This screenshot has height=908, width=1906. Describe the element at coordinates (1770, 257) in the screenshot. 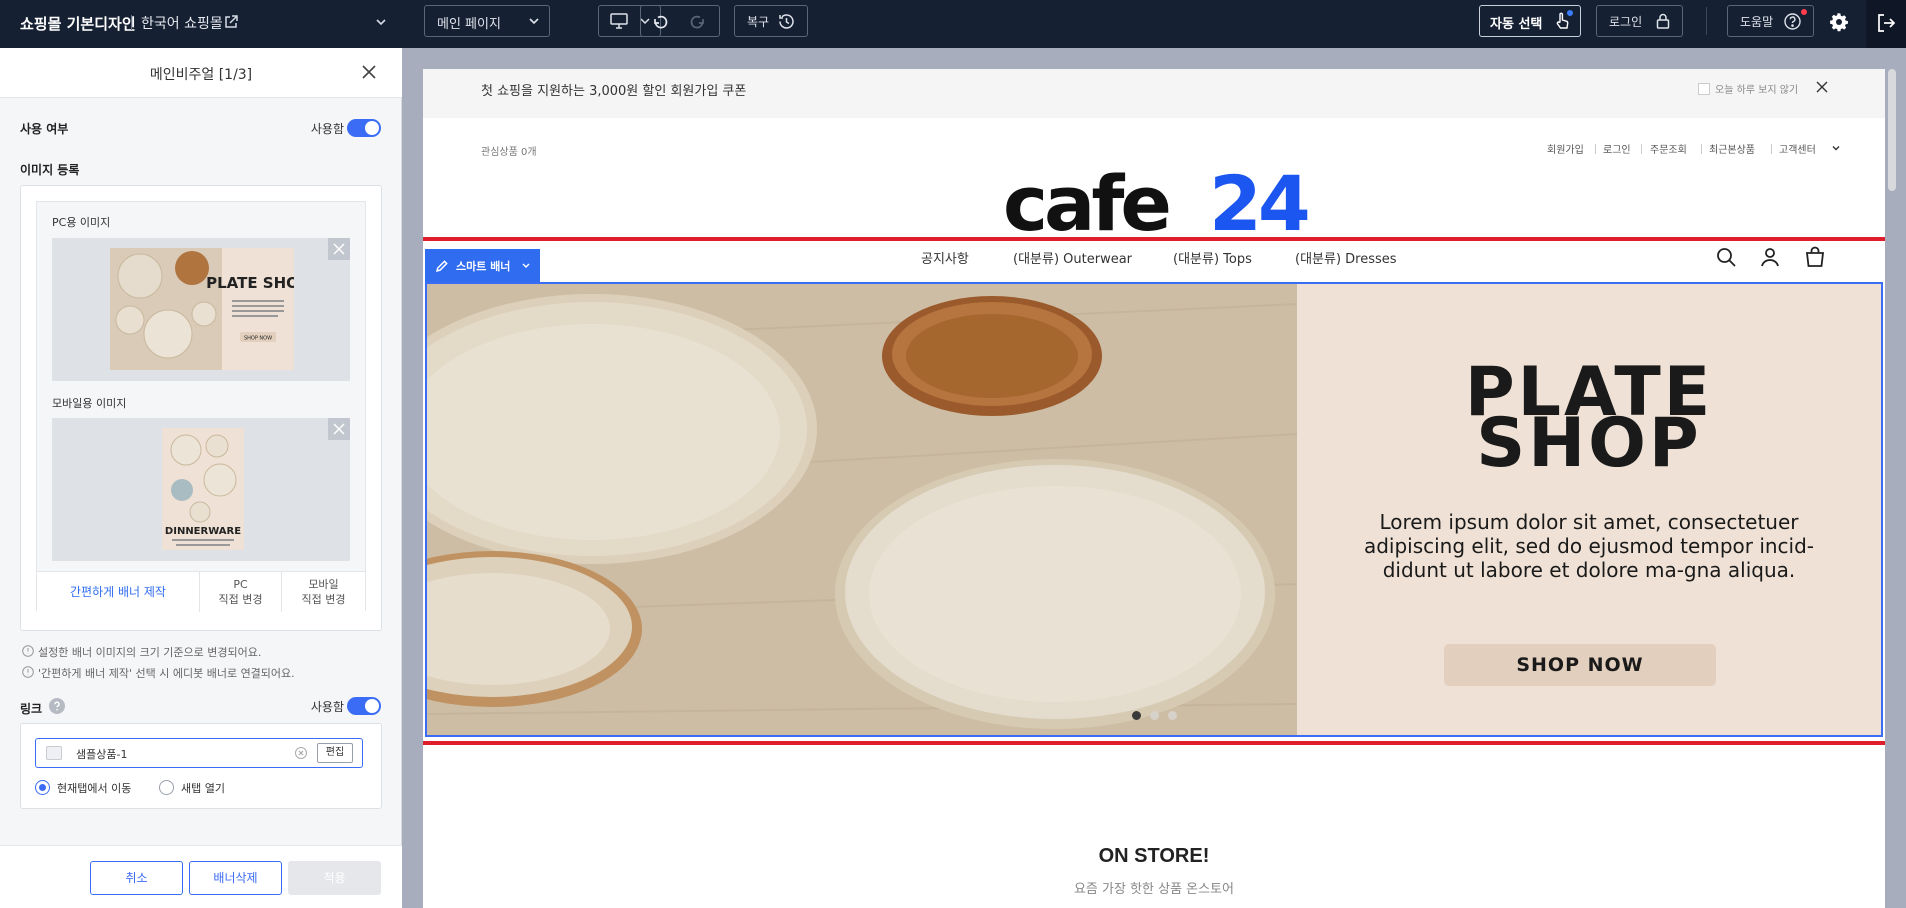

I see `user-icon` at that location.